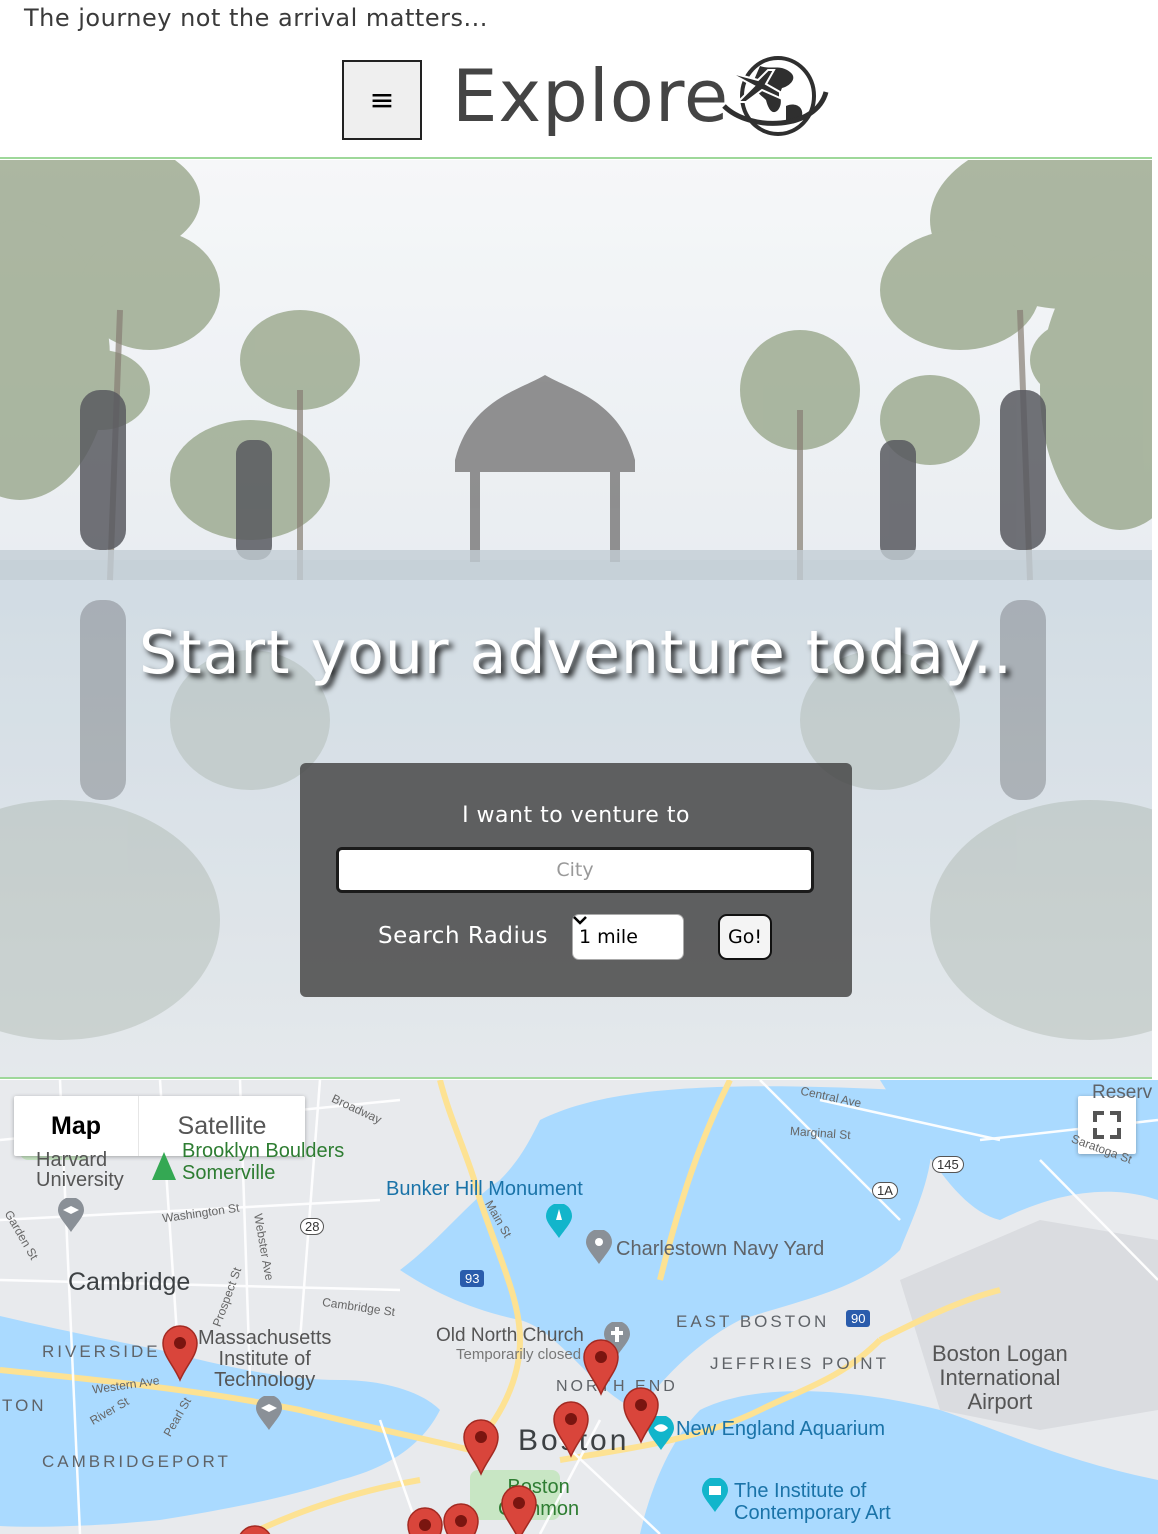 Image resolution: width=1158 pixels, height=1534 pixels. Describe the element at coordinates (799, 1363) in the screenshot. I see `map-label-jeffries-point: JEFFRIES POINT` at that location.